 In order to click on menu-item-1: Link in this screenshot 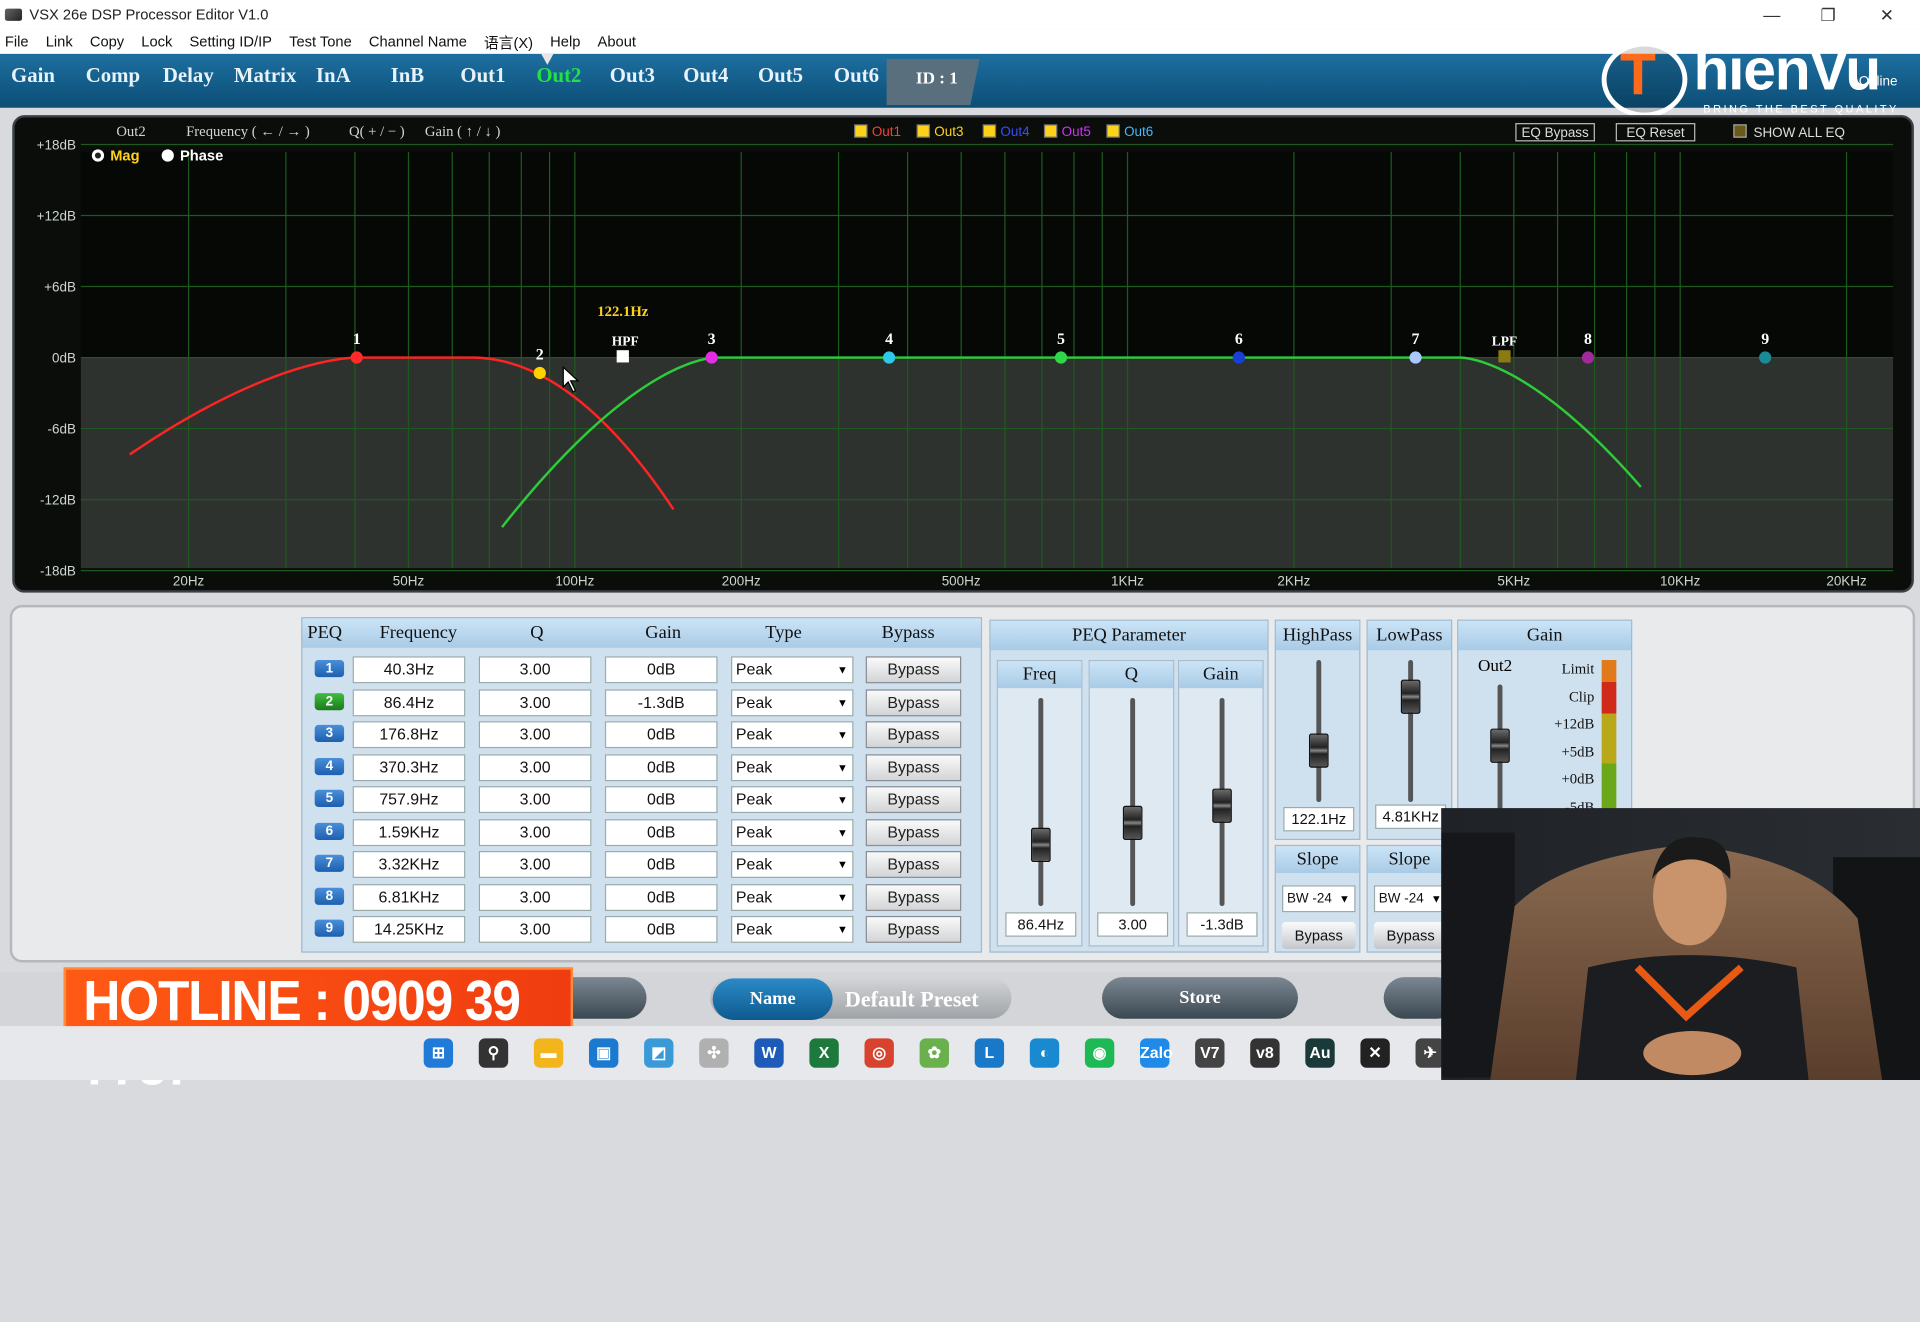, I will do `click(59, 41)`.